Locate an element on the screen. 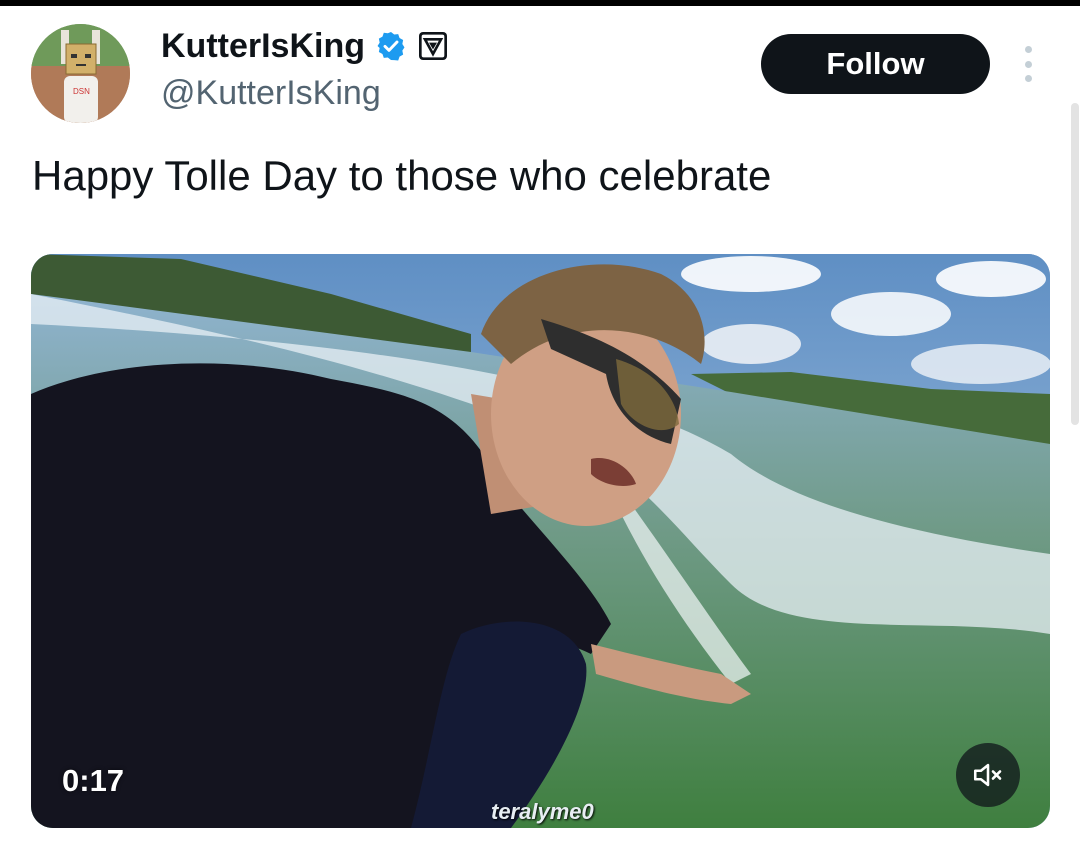 This screenshot has height=845, width=1080. video-duration-badge: 0:17 is located at coordinates (93, 780).